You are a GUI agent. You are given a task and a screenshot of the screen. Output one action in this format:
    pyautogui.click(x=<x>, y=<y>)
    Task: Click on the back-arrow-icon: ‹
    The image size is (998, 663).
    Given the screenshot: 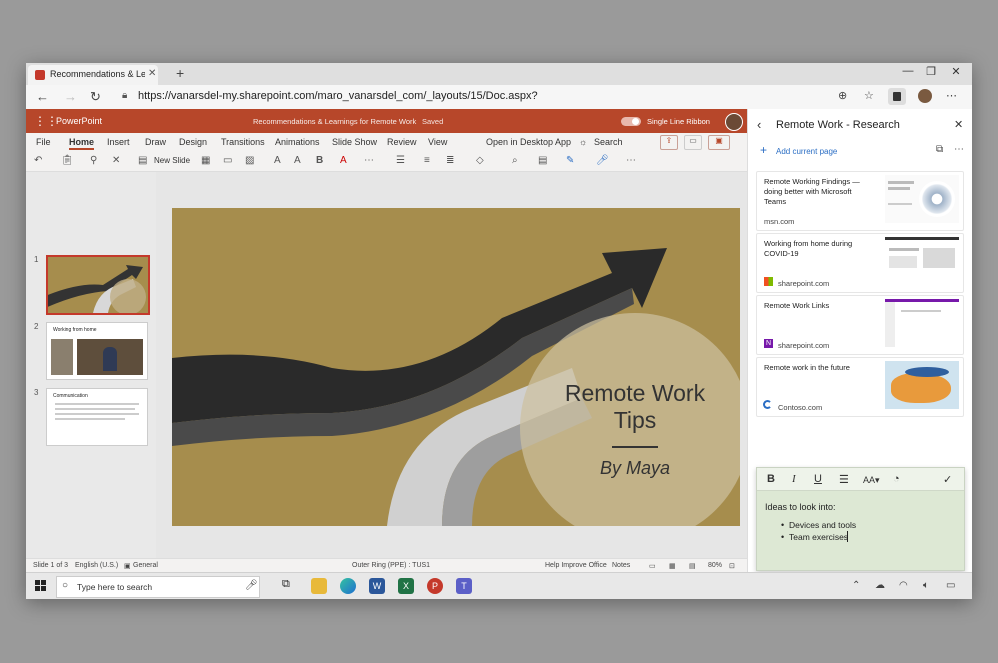 What is the action you would take?
    pyautogui.click(x=759, y=124)
    